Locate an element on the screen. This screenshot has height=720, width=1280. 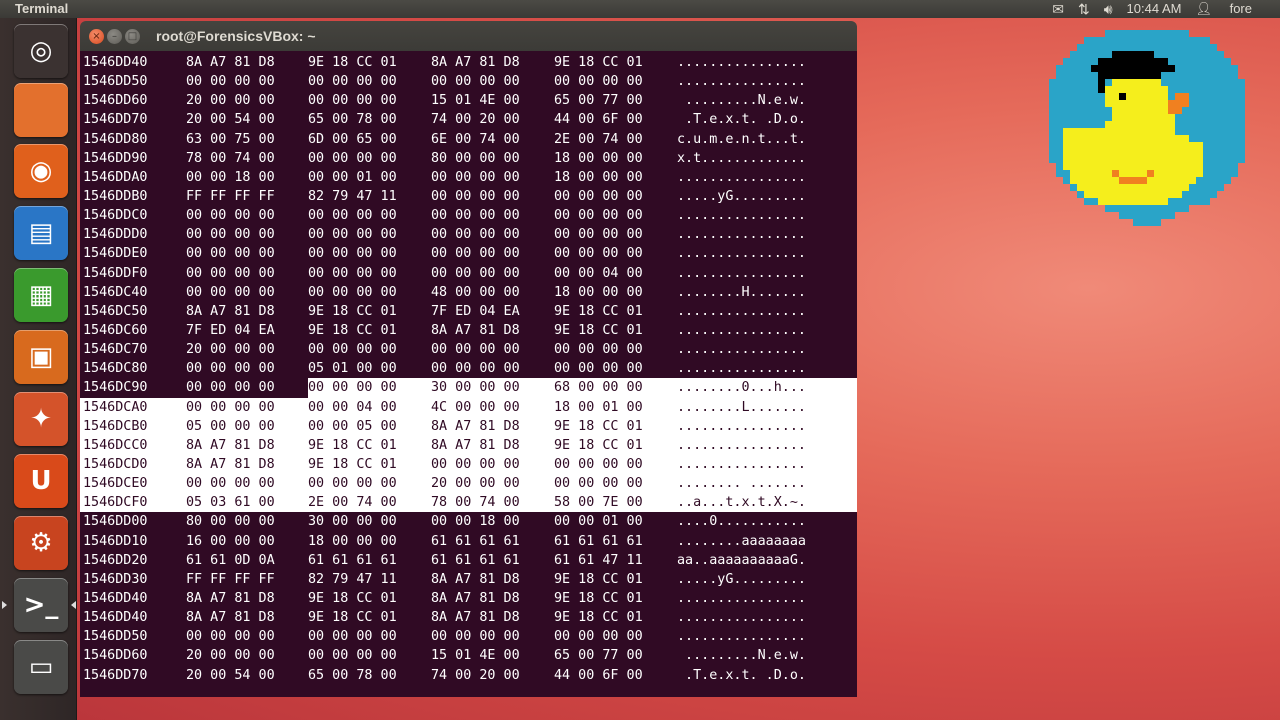
workspace-switcher-icon: ▭ is located at coordinates (41, 667).